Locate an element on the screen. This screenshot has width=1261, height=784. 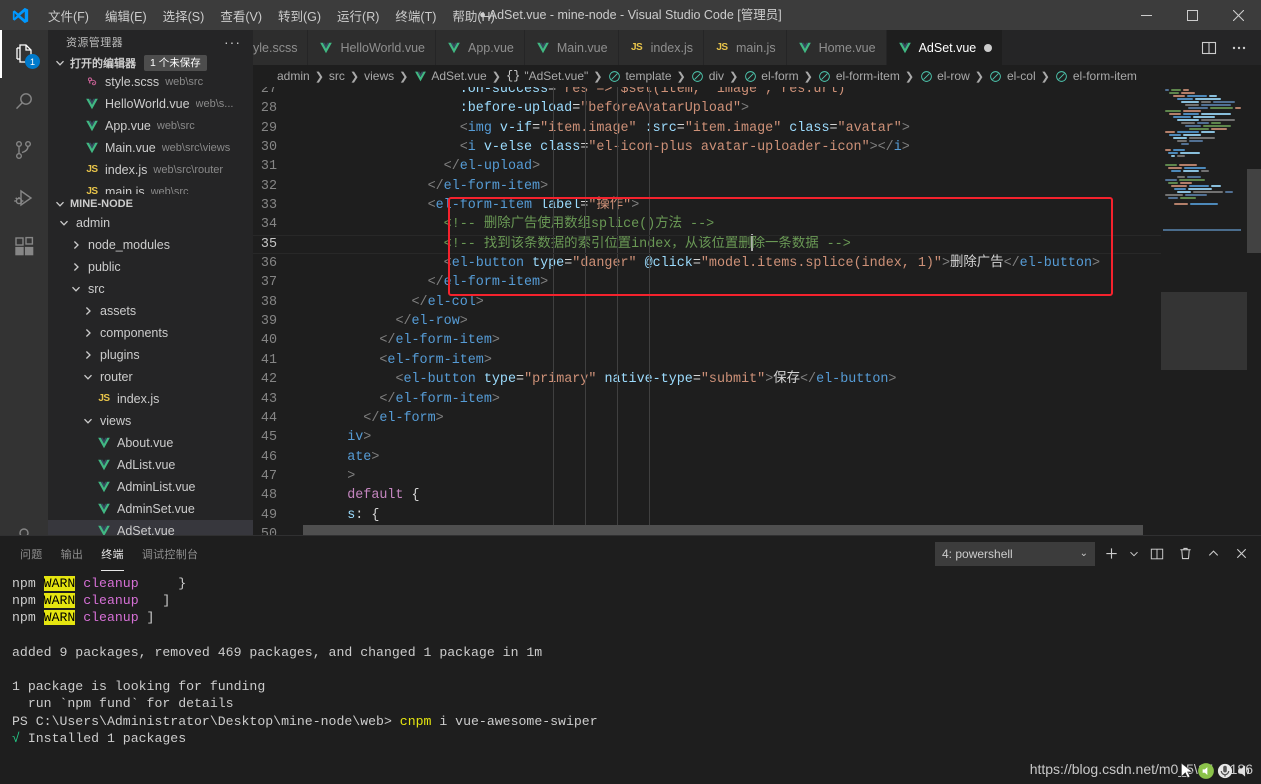
code-line: 46 ate> is located at coordinates (707, 457).